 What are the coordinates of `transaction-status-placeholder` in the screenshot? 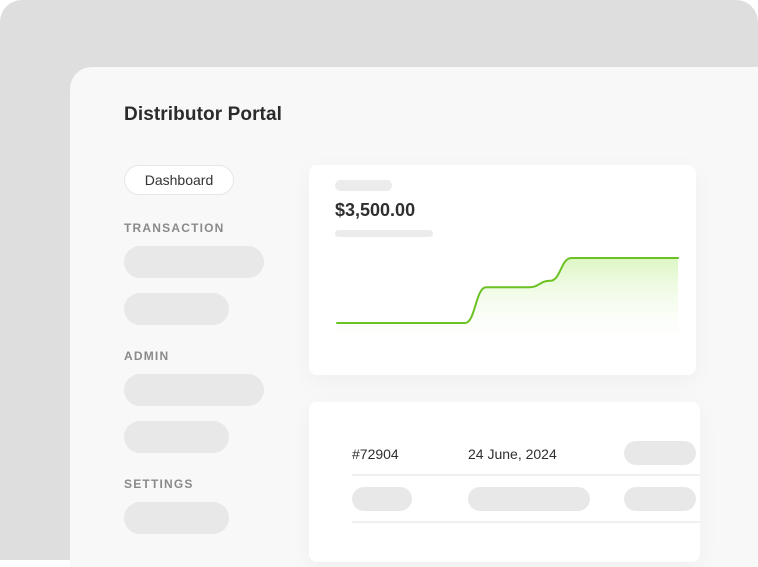 It's located at (660, 453).